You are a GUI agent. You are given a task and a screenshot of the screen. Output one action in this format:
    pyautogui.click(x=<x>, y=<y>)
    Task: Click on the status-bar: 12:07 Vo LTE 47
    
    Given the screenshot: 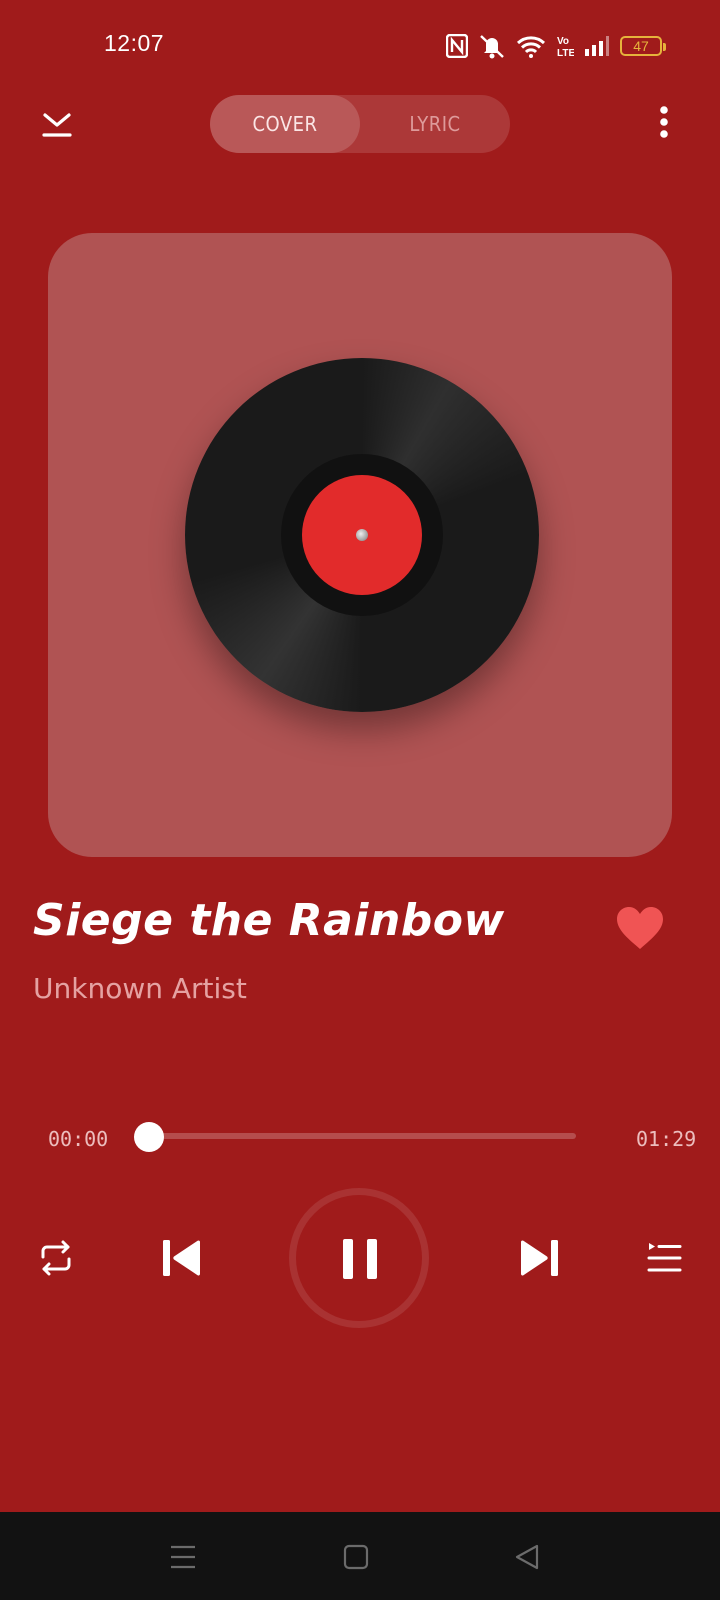 What is the action you would take?
    pyautogui.click(x=360, y=45)
    